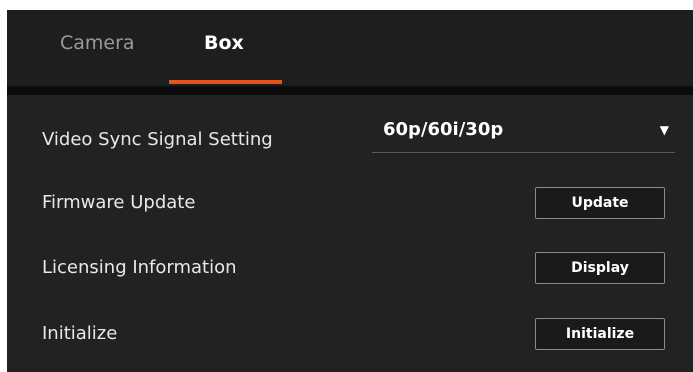  Describe the element at coordinates (600, 334) in the screenshot. I see `initialize-button: Initialize` at that location.